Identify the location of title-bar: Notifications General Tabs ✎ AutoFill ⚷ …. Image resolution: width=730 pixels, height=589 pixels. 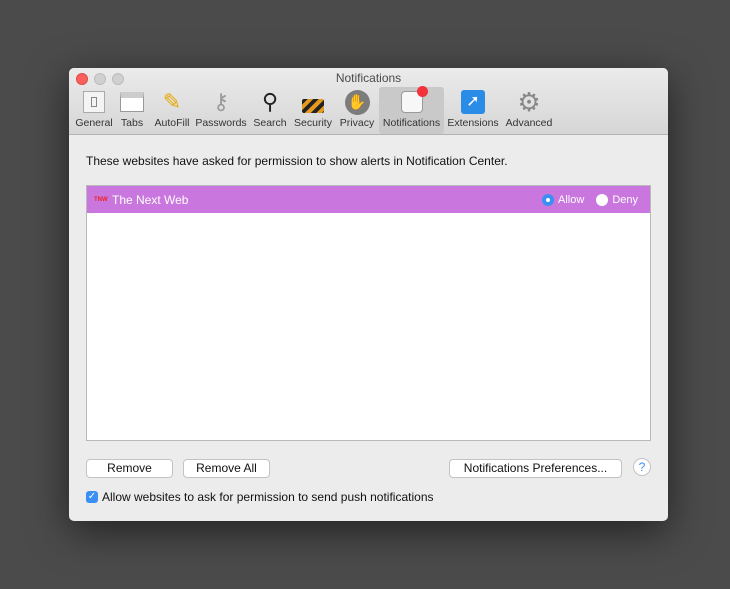
(368, 101).